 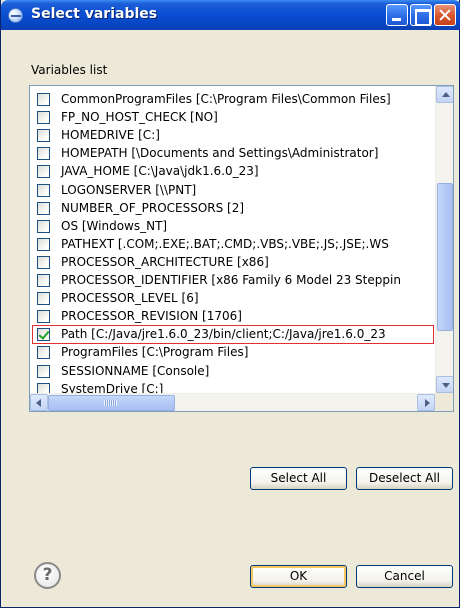 What do you see at coordinates (232, 117) in the screenshot?
I see `list-item: FP_NO_HOST_CHECK [NO]` at bounding box center [232, 117].